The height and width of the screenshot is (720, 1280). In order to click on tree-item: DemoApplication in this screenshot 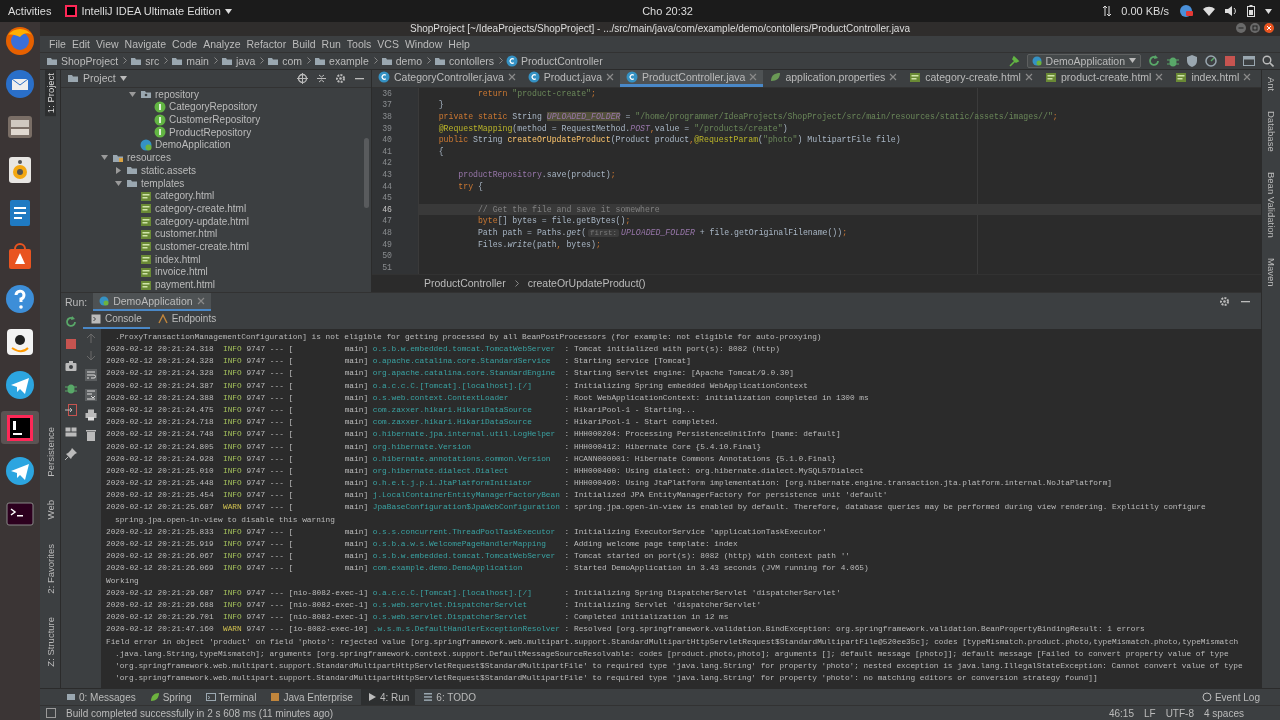, I will do `click(193, 145)`.